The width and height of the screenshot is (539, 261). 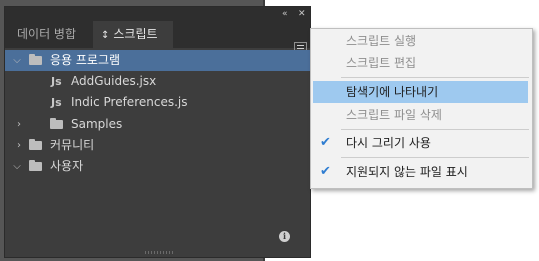 I want to click on menu-item-label: 스크립트 파일 삭제, so click(x=394, y=115).